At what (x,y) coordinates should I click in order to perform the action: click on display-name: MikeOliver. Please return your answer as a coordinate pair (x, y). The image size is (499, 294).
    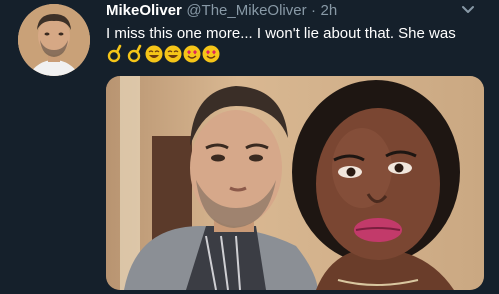
    Looking at the image, I should click on (144, 10).